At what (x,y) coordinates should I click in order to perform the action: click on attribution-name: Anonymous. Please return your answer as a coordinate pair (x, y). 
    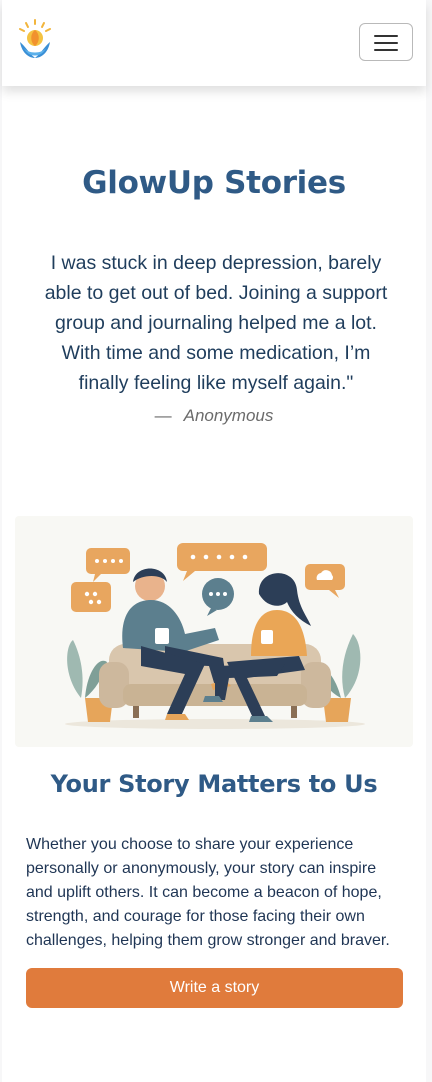
    Looking at the image, I should click on (228, 415).